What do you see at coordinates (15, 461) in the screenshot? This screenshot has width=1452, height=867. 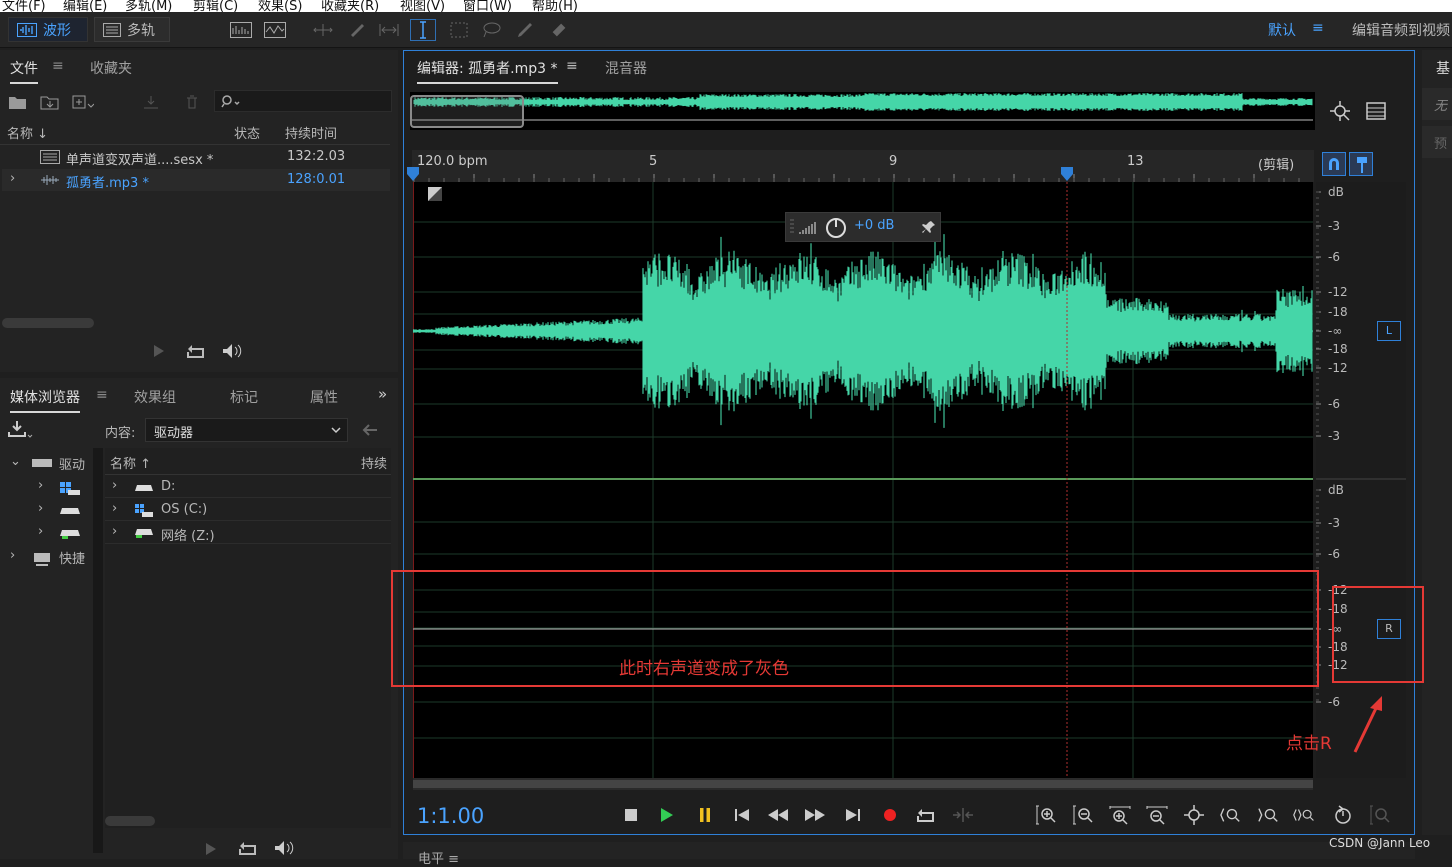 I see `collapse-chevron-icon: ⌄` at bounding box center [15, 461].